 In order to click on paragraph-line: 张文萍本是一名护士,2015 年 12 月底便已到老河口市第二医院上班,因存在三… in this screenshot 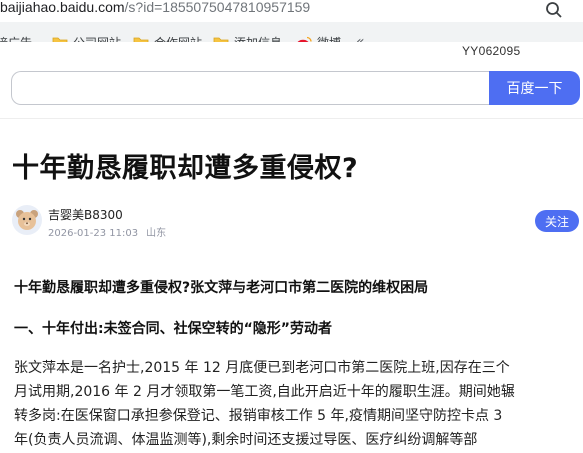, I will do `click(262, 368)`.